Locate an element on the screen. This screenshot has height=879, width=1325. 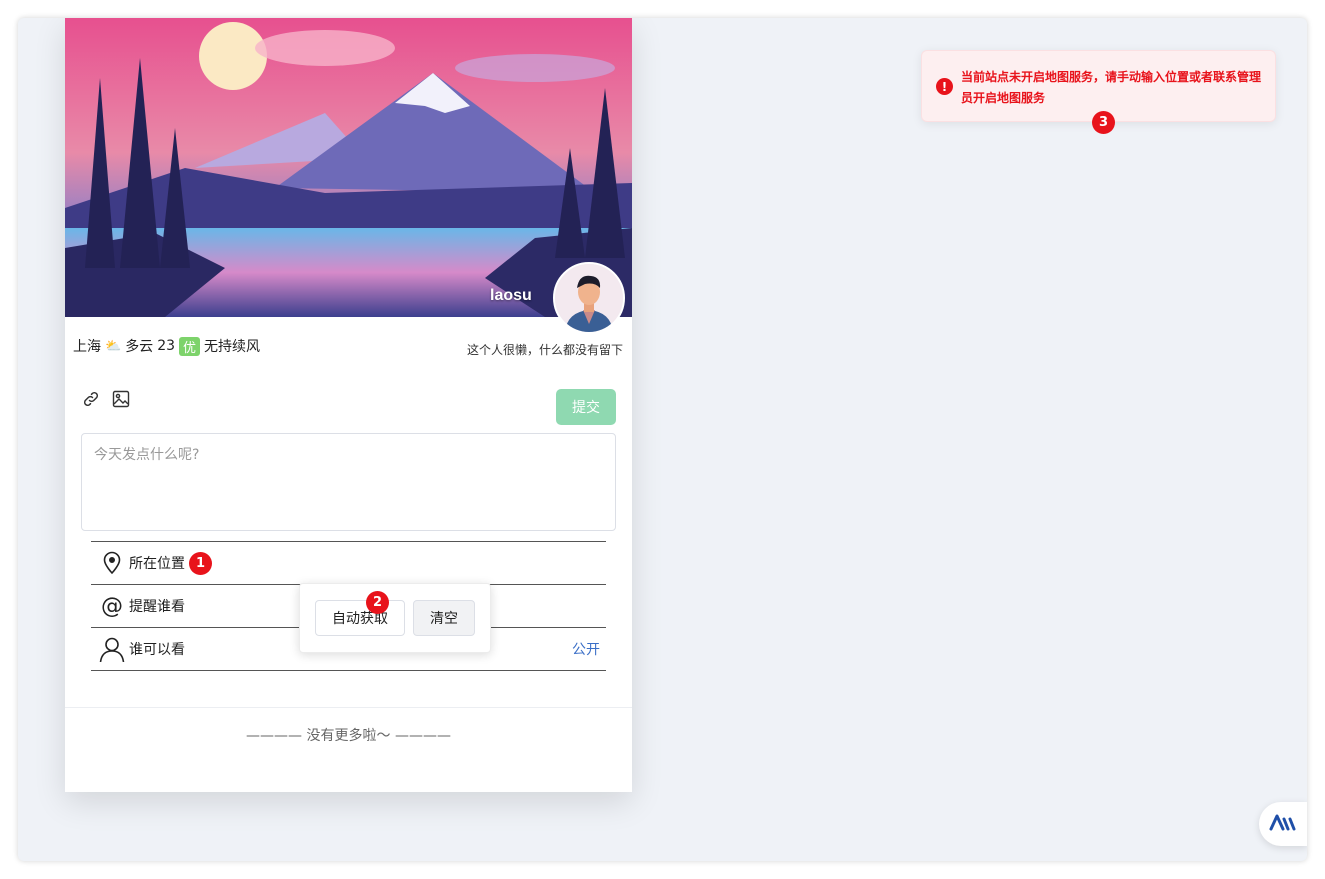
avatar is located at coordinates (589, 298).